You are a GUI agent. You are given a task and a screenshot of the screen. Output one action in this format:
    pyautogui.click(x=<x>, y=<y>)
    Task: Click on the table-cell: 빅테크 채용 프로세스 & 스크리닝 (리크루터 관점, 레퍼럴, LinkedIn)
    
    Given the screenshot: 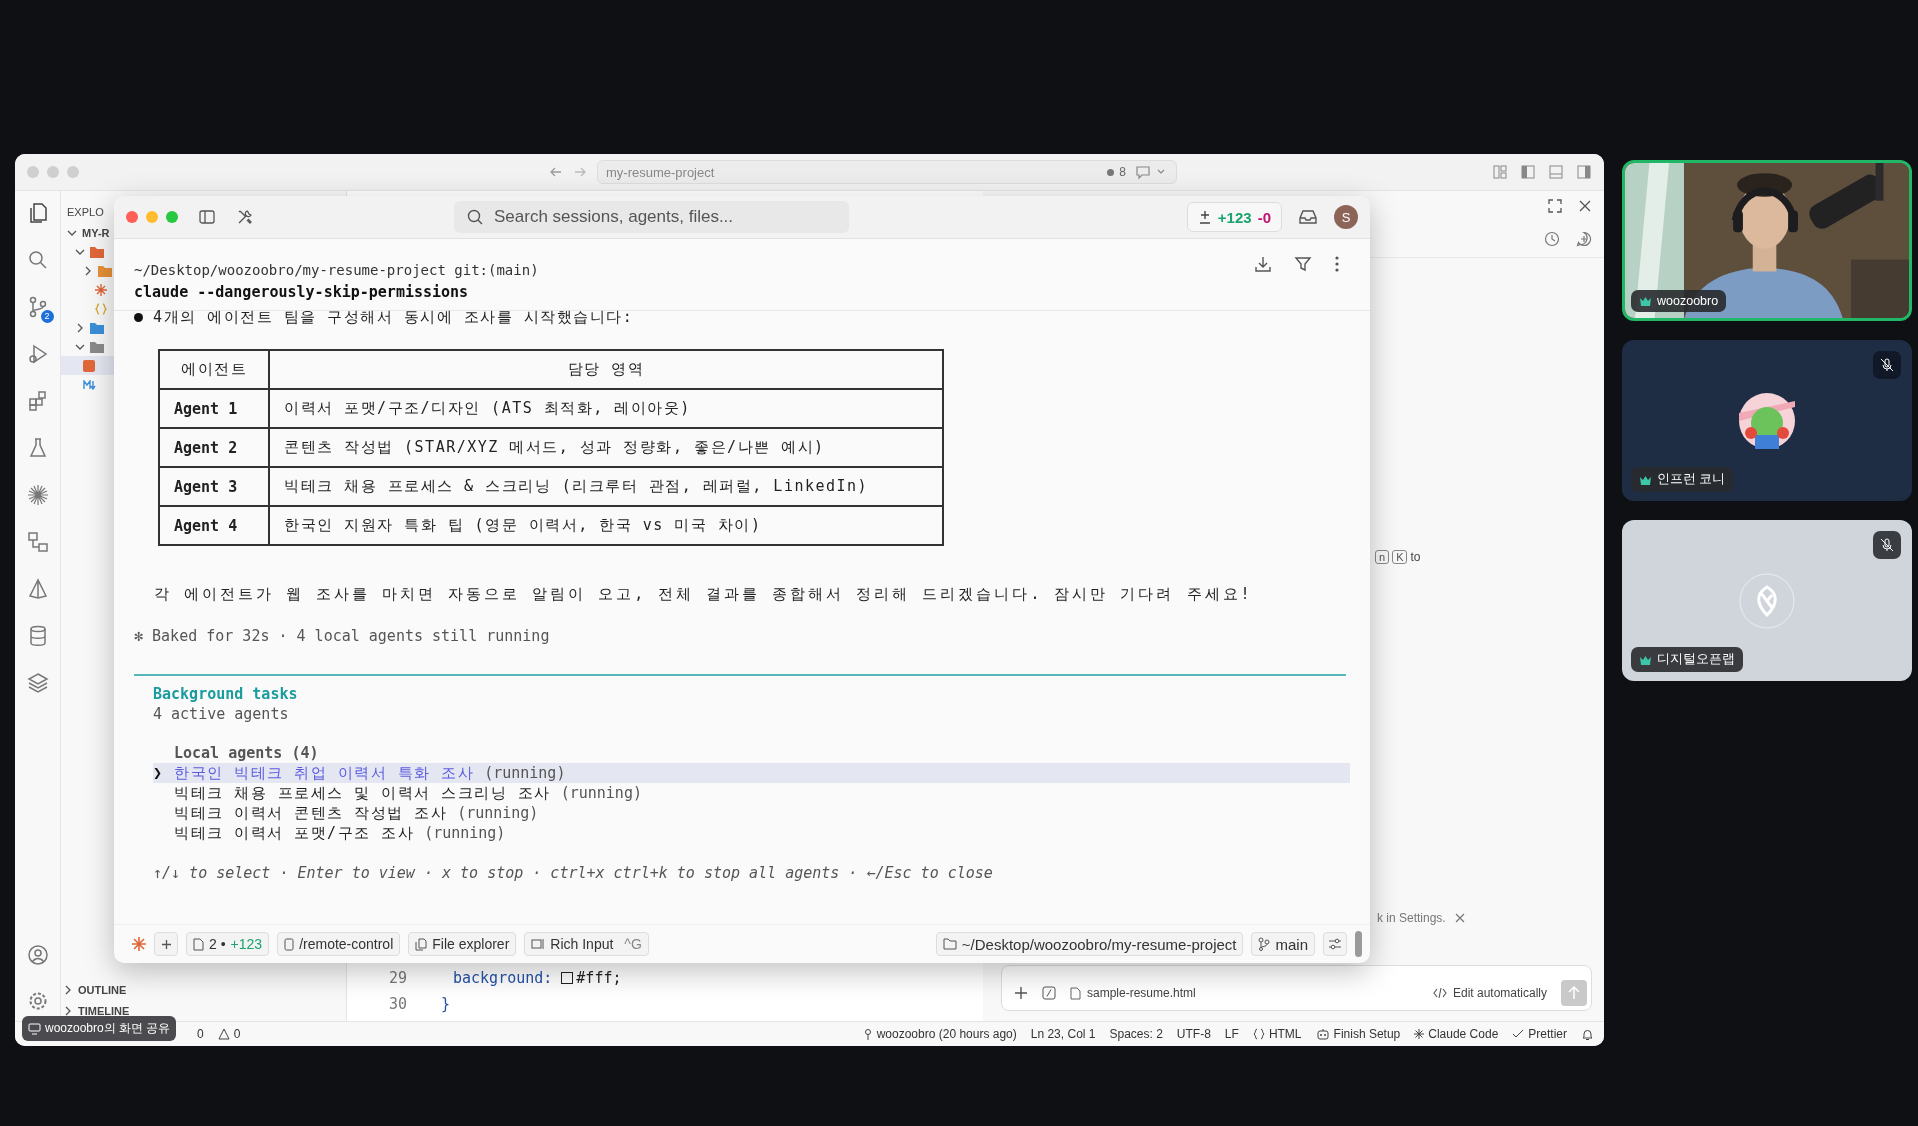 What is the action you would take?
    pyautogui.click(x=606, y=486)
    